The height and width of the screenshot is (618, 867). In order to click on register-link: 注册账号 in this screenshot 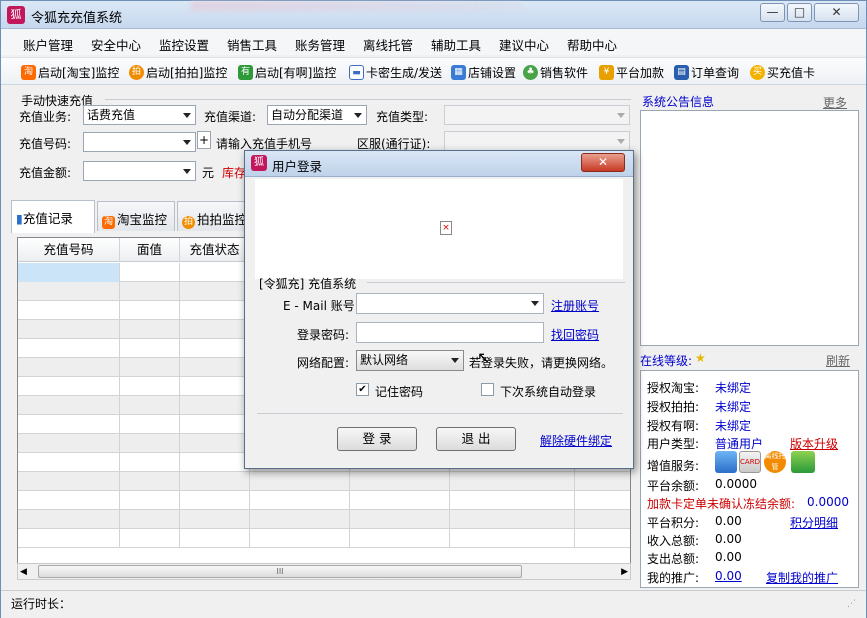, I will do `click(575, 305)`.